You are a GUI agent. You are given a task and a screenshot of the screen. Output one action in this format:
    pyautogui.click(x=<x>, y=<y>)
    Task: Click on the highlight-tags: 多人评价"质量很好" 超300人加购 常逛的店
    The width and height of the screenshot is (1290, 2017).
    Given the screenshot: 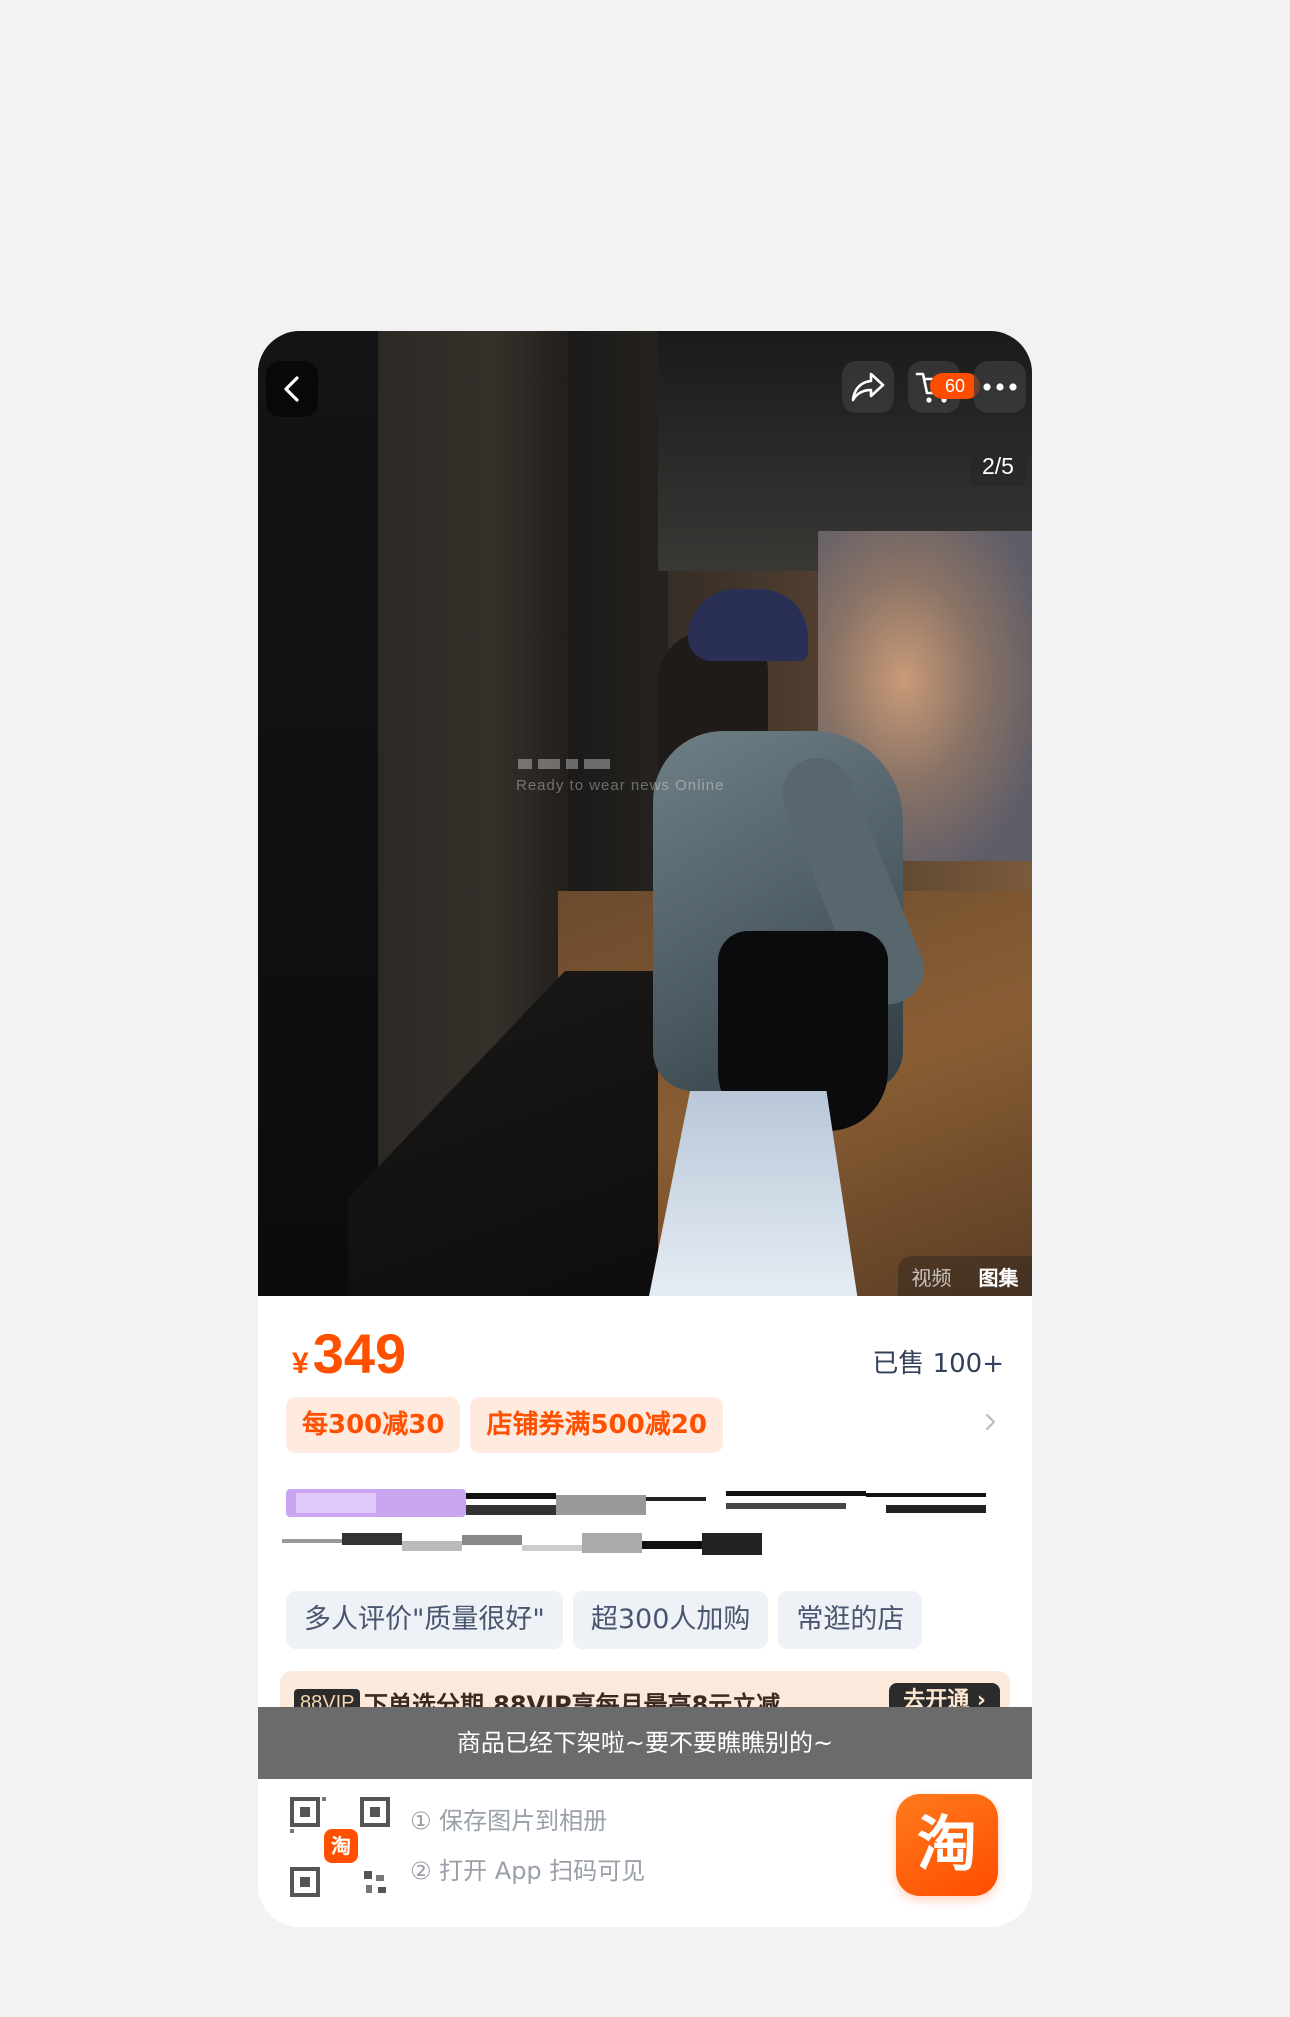 What is the action you would take?
    pyautogui.click(x=604, y=1620)
    